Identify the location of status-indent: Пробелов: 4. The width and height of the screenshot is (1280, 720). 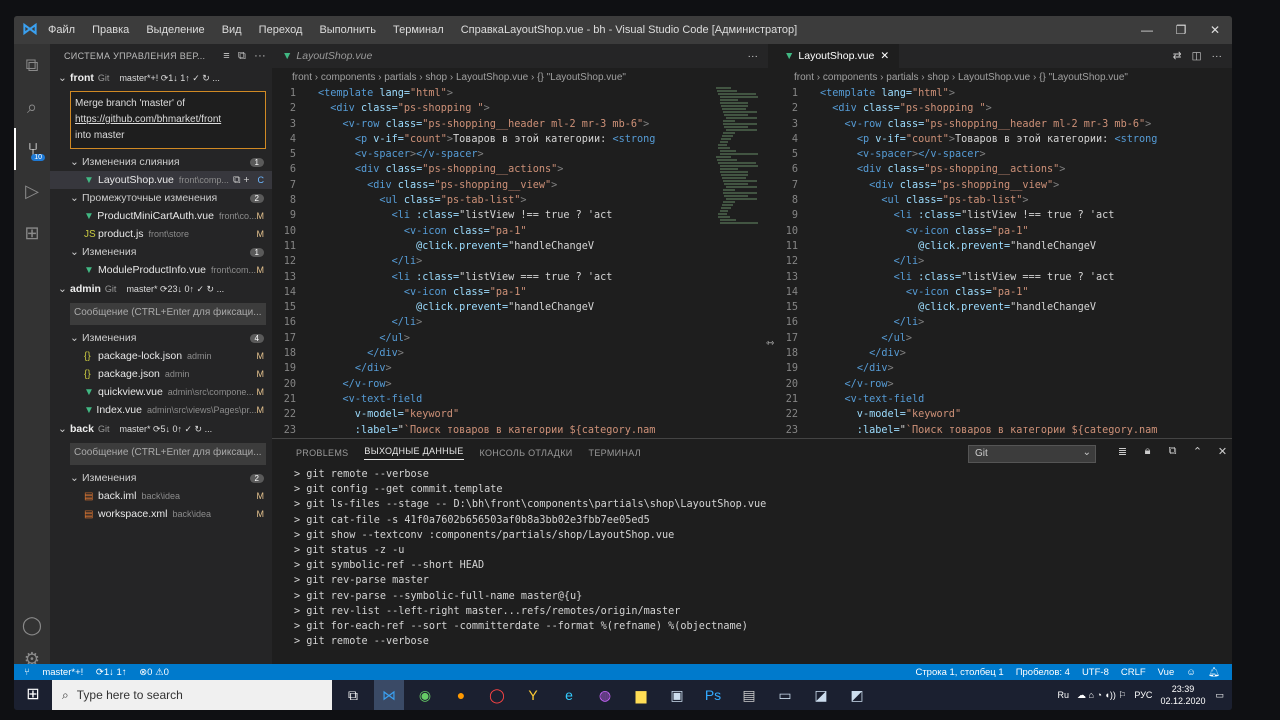
(1043, 672).